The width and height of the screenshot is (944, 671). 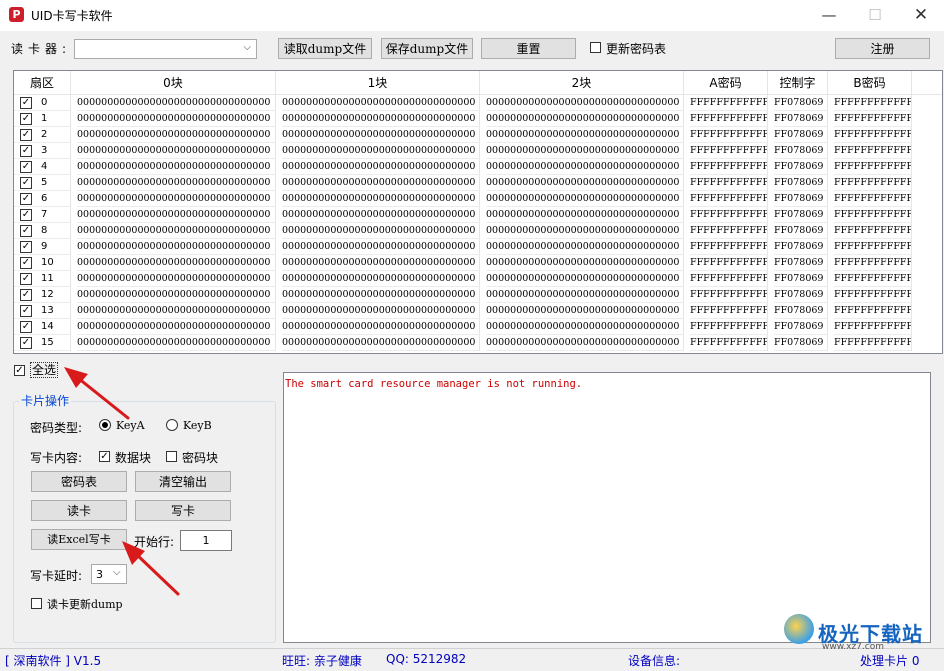 I want to click on write-card-button: 写卡, so click(x=183, y=510).